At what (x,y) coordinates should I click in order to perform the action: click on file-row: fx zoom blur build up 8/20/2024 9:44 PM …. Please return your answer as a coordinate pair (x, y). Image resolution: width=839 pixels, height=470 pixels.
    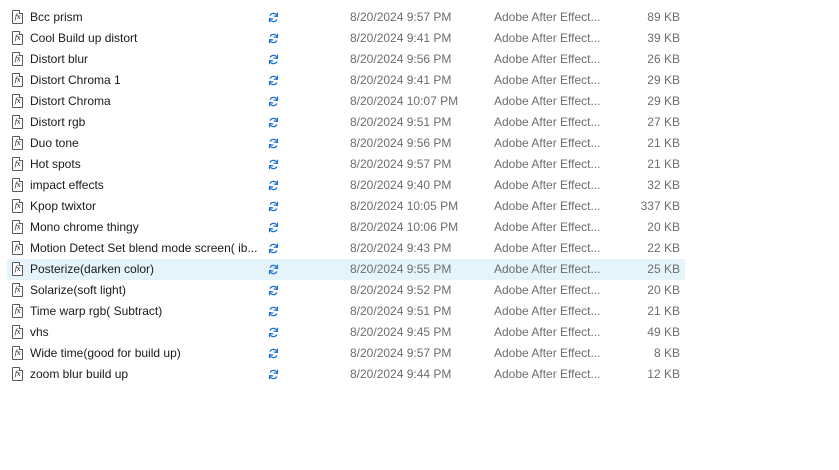
    Looking at the image, I should click on (346, 374).